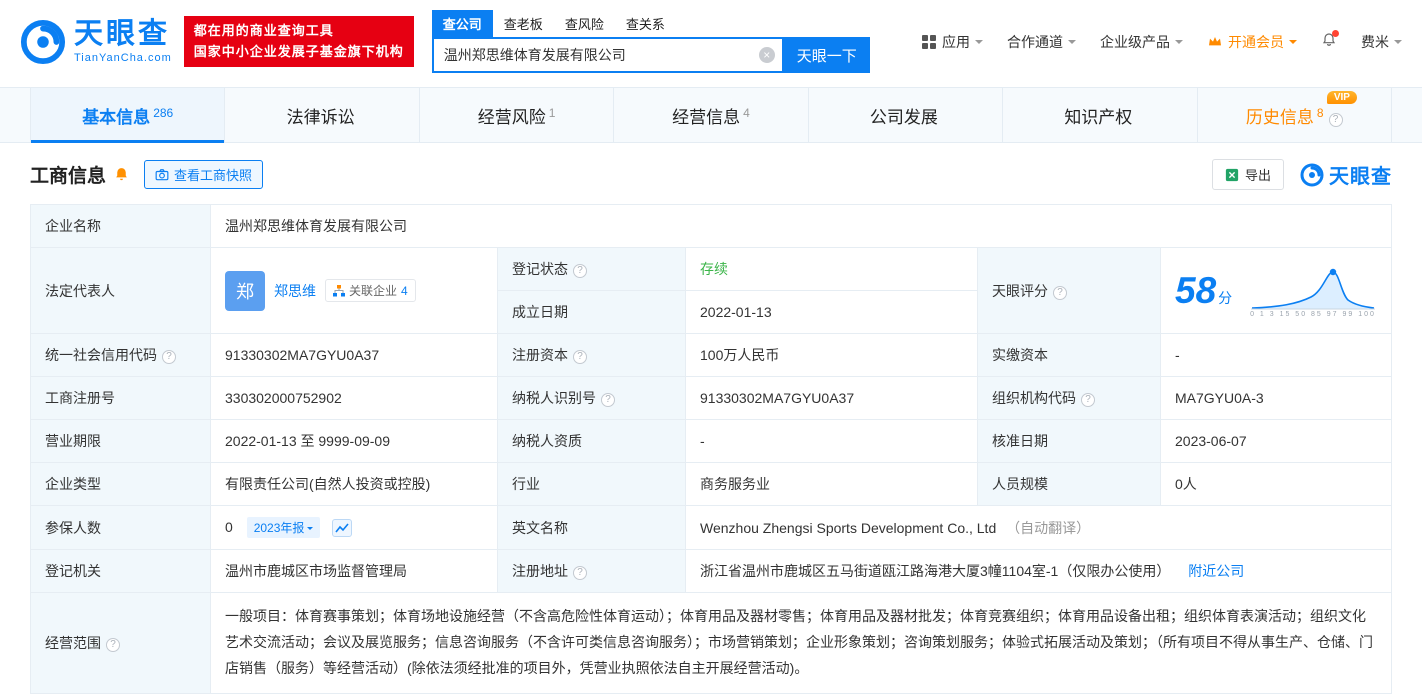  I want to click on nav-vip: 开通会员, so click(1252, 42).